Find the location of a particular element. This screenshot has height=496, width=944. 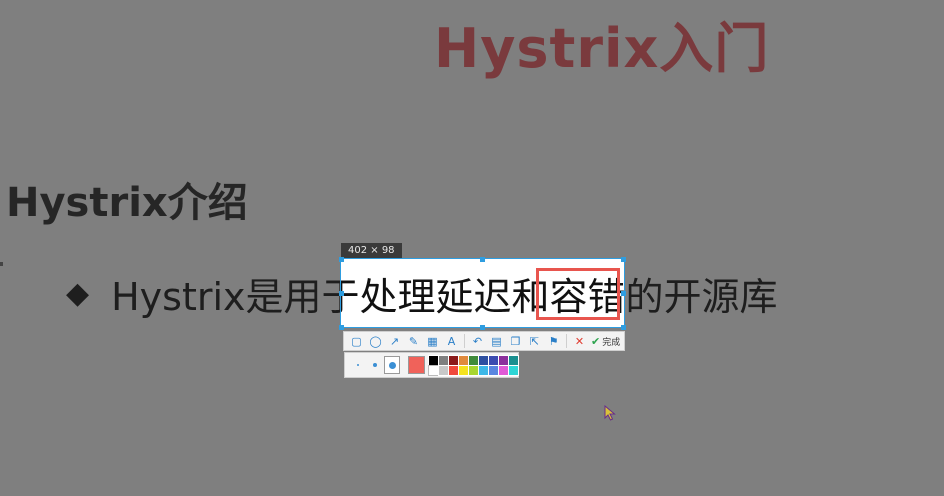

ellipse-tool-icon: ◯ is located at coordinates (375, 341).